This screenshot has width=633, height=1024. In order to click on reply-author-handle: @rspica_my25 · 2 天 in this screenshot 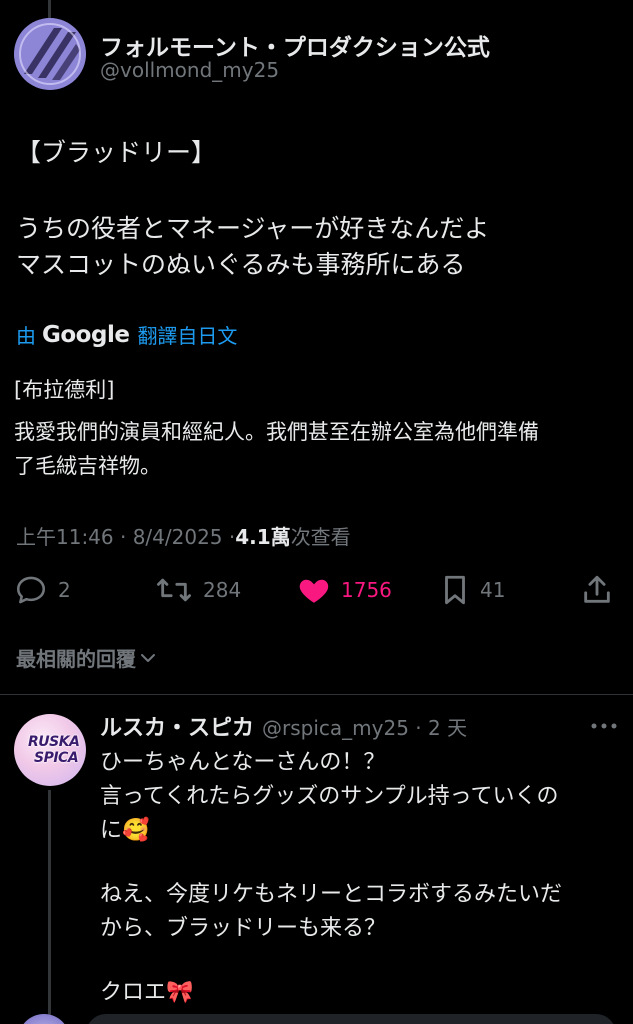, I will do `click(364, 726)`.